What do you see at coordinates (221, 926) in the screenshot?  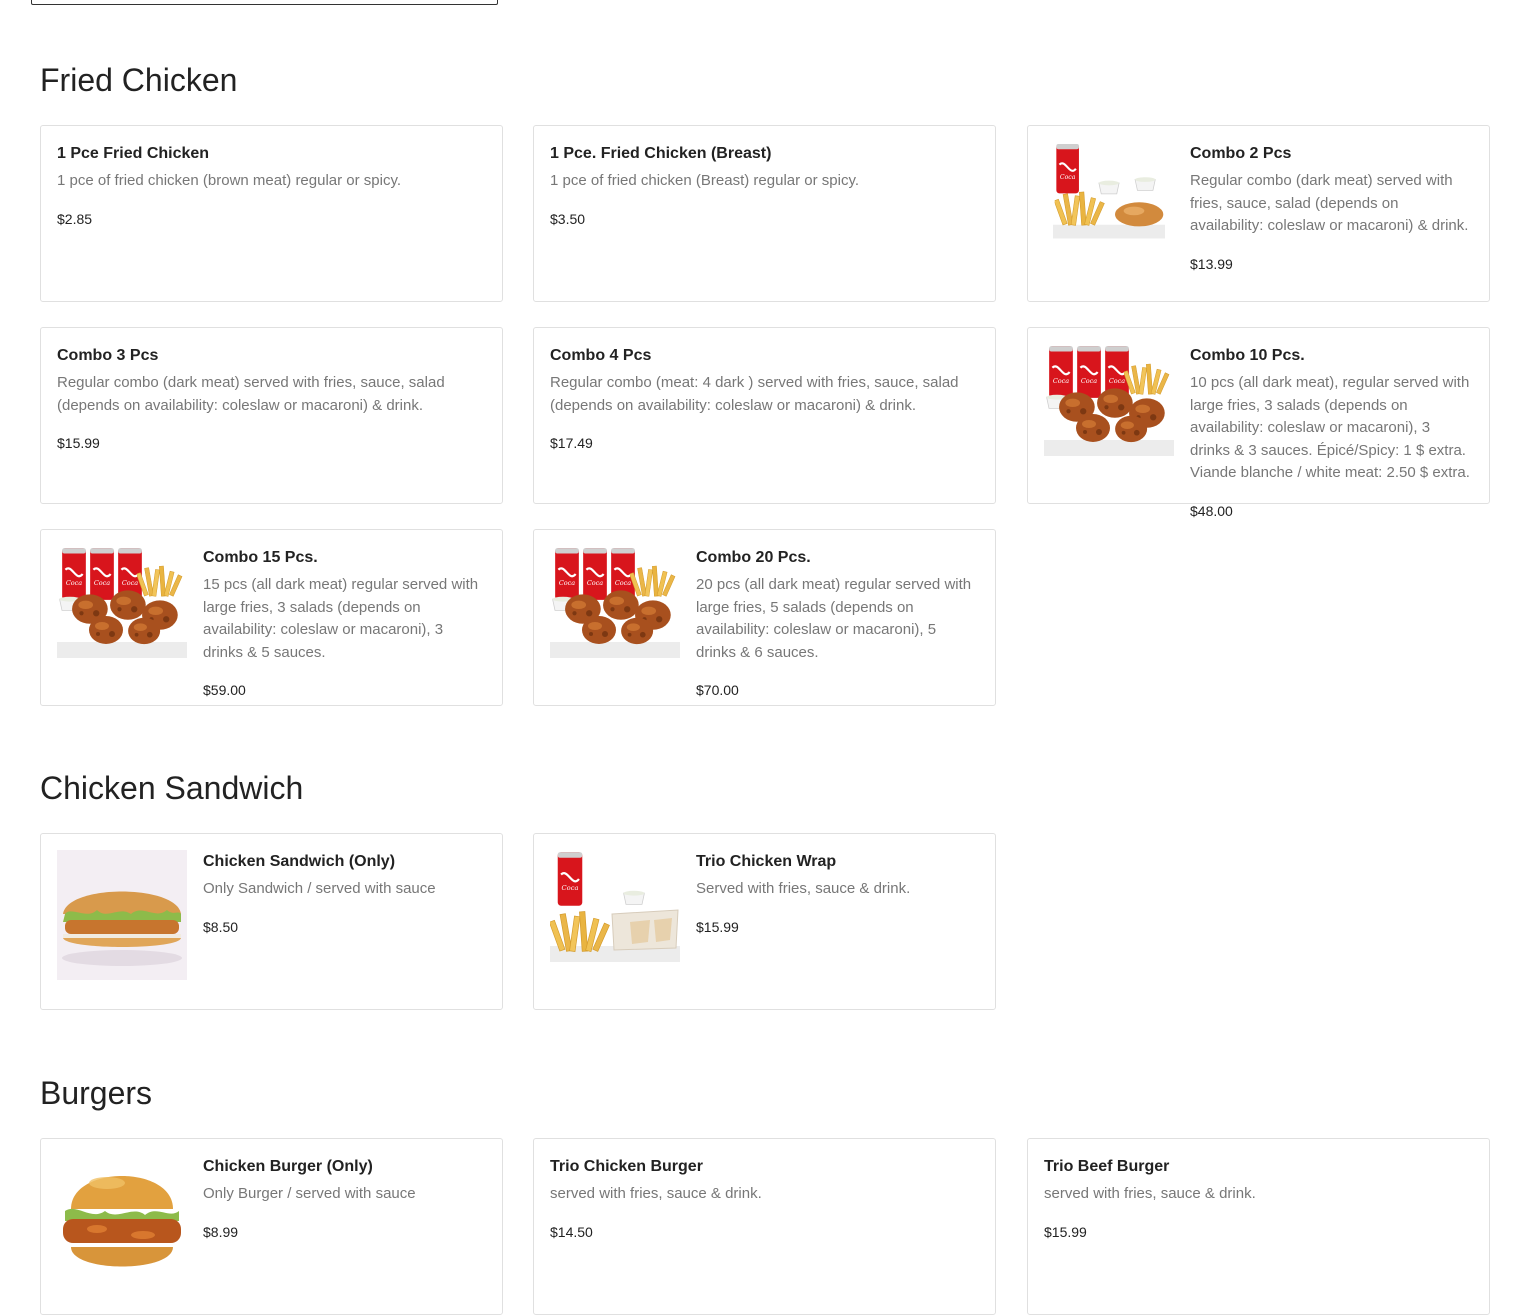 I see `menu-item-price: $8.50` at bounding box center [221, 926].